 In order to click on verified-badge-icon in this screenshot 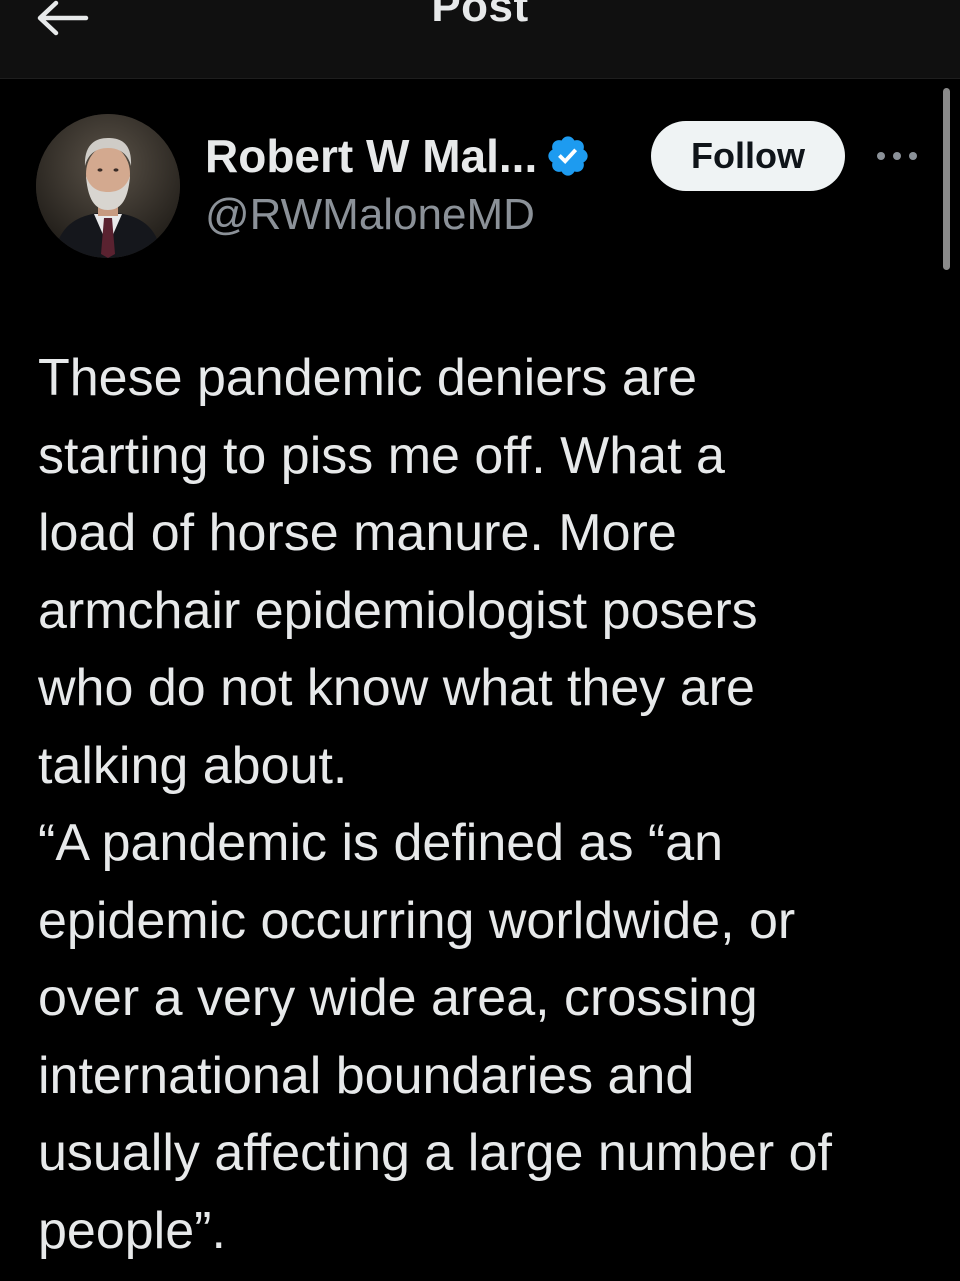, I will do `click(568, 156)`.